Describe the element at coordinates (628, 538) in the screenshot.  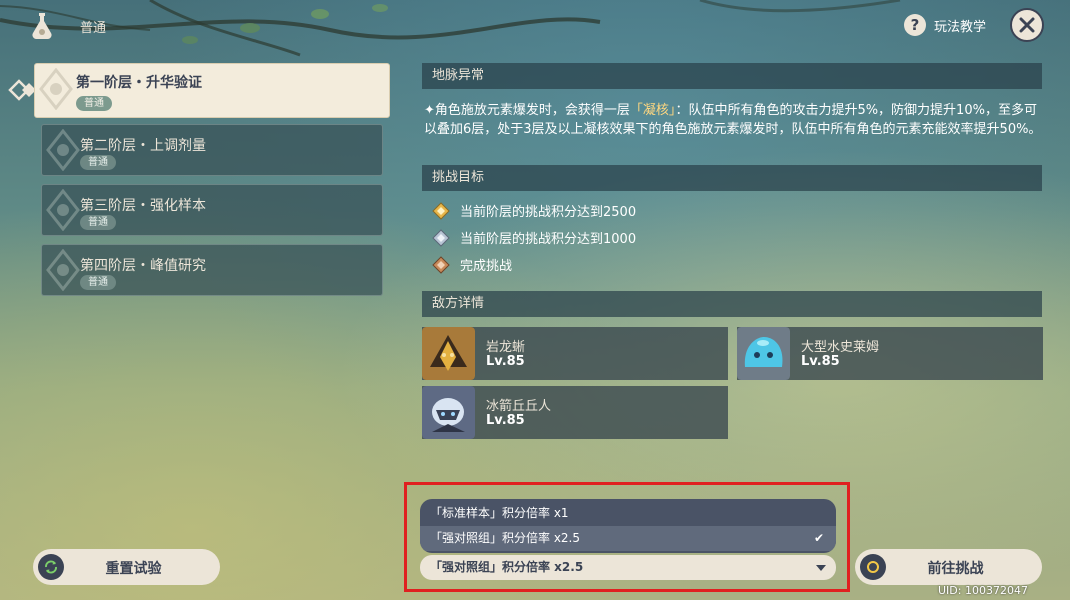
I see `score-option-strong-control: 「强对照组」积分倍率 x2.5 ✔` at that location.